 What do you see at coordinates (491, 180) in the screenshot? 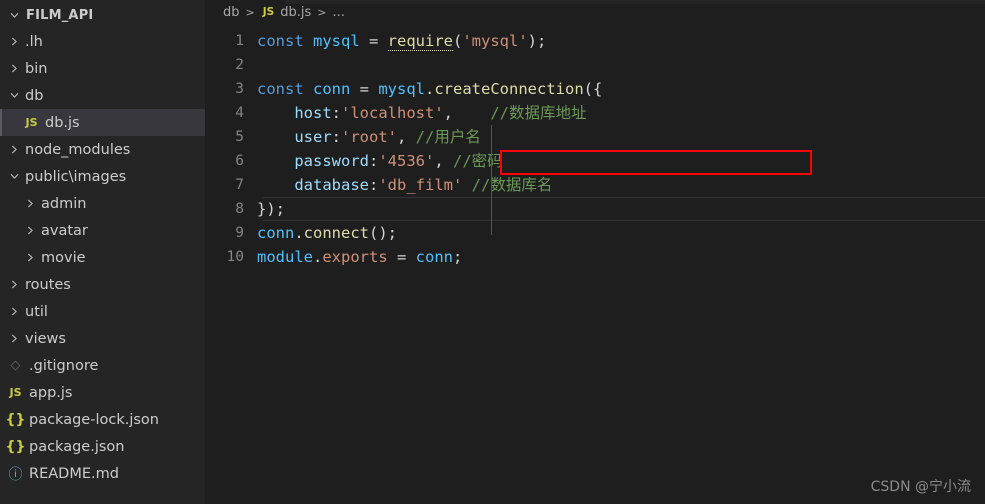
I see `indent-guide` at bounding box center [491, 180].